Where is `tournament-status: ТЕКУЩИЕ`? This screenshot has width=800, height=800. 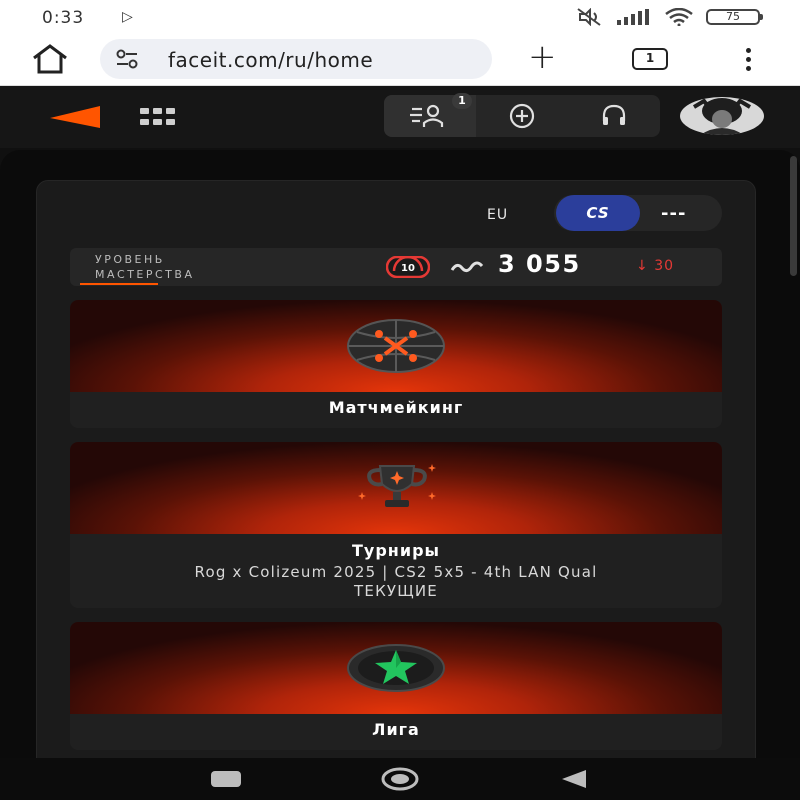 tournament-status: ТЕКУЩИЕ is located at coordinates (396, 591).